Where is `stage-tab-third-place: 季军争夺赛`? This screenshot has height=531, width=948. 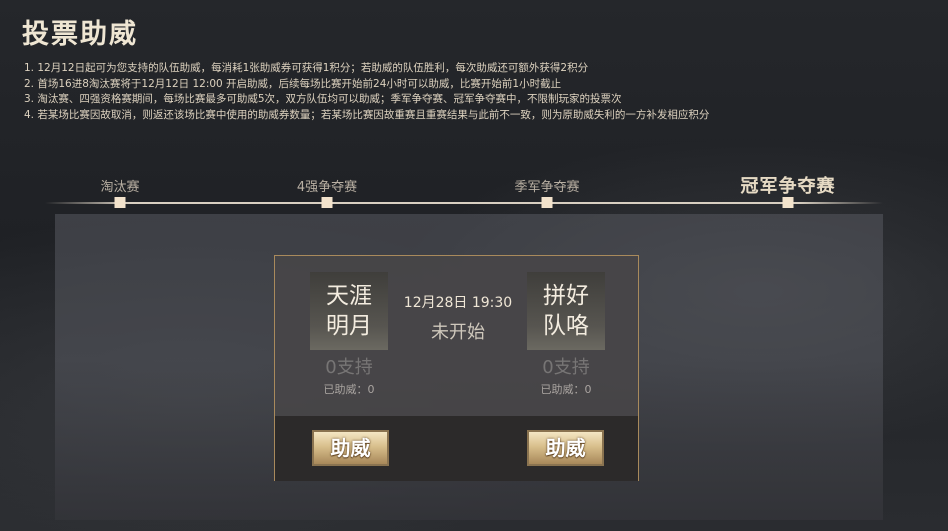 stage-tab-third-place: 季军争夺赛 is located at coordinates (546, 185).